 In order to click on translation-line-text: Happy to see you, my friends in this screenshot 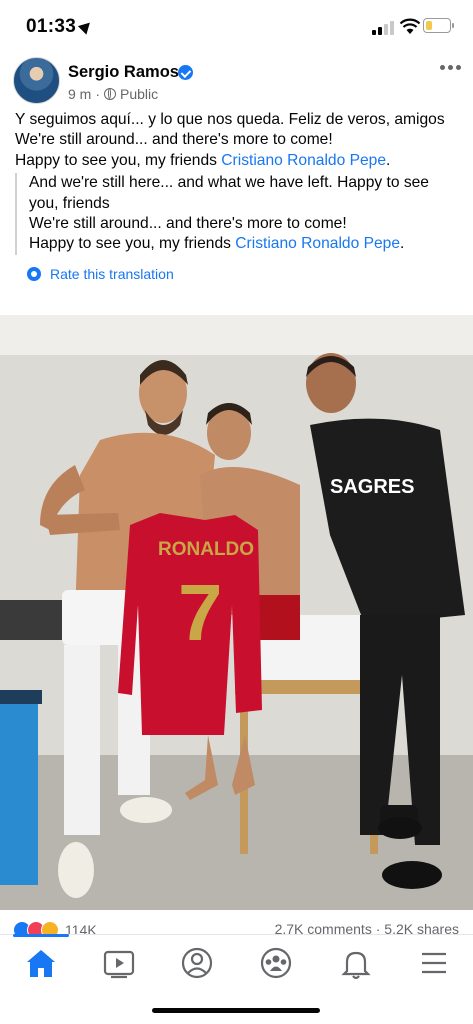, I will do `click(132, 244)`.